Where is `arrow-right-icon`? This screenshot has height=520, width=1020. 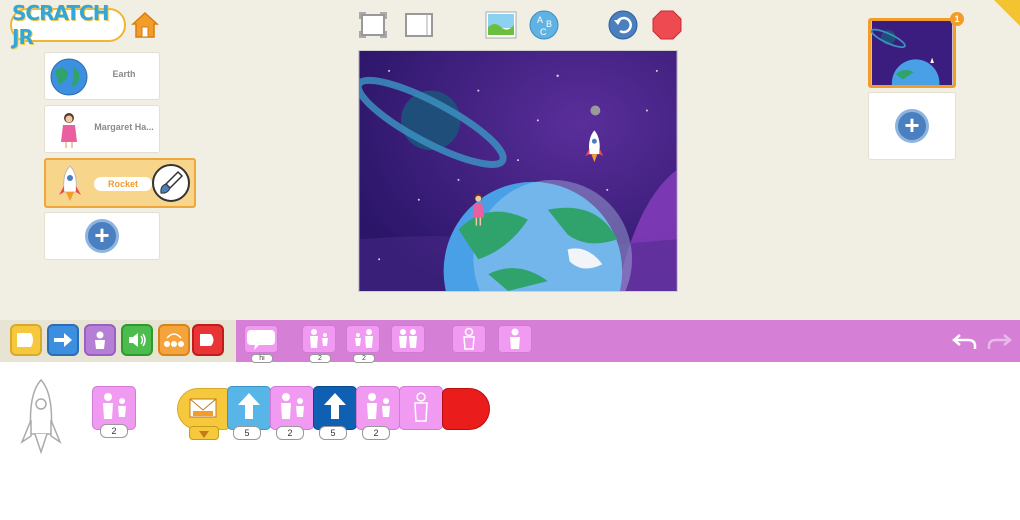
arrow-right-icon is located at coordinates (63, 340).